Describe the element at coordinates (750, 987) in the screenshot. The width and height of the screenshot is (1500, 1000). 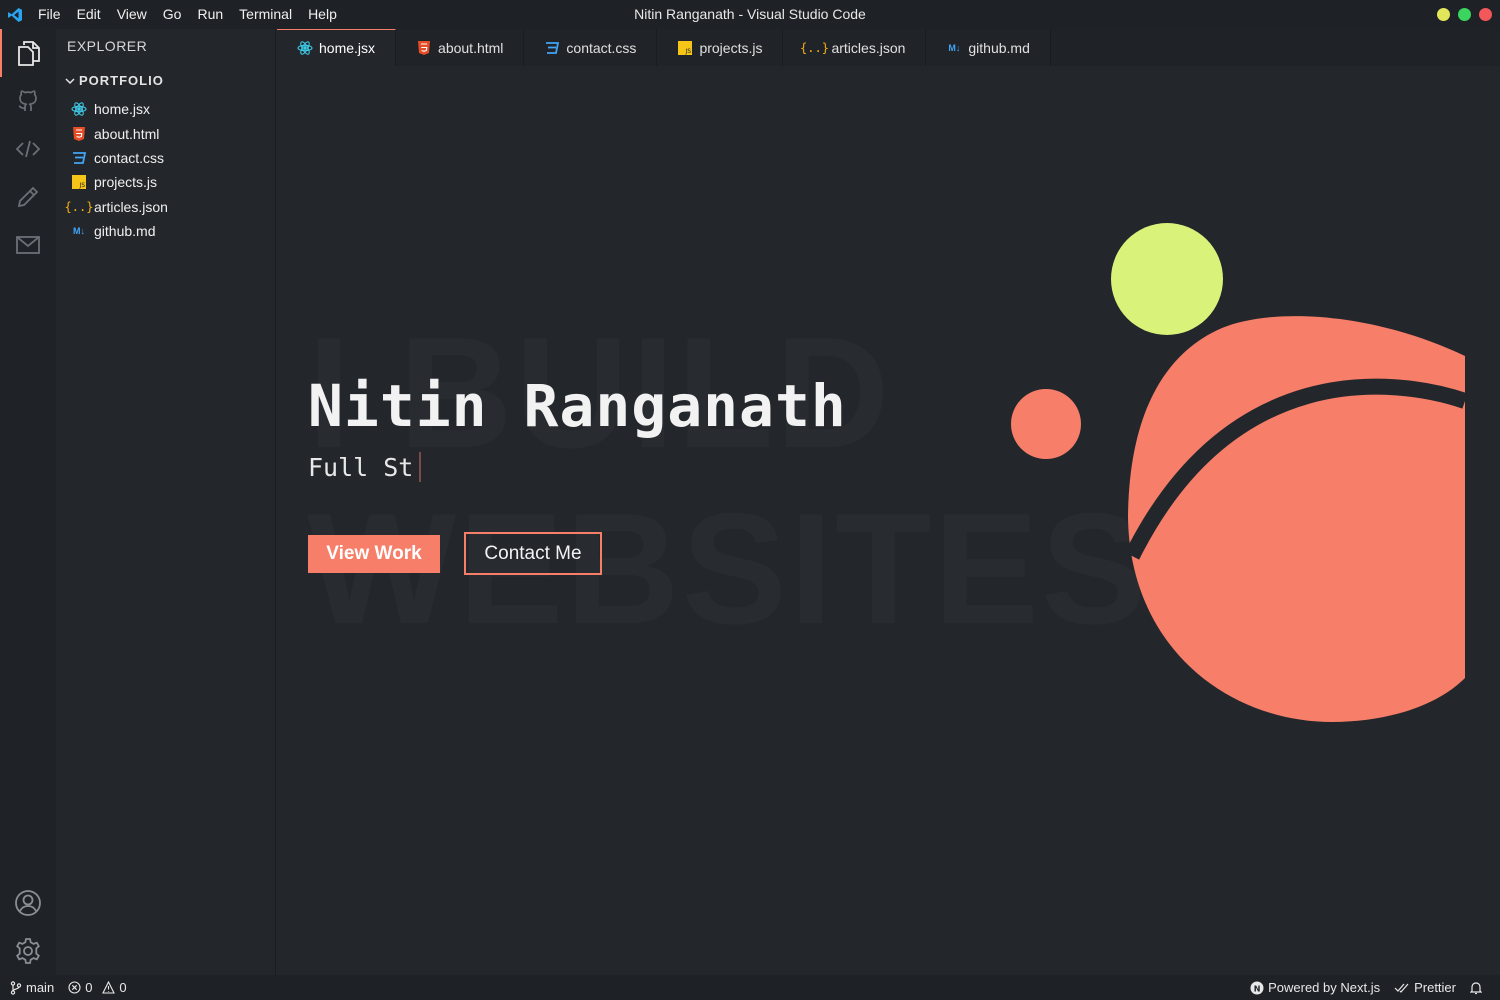
I see `status-bar: main 0 0 N Powered by Next.js Prettier` at that location.